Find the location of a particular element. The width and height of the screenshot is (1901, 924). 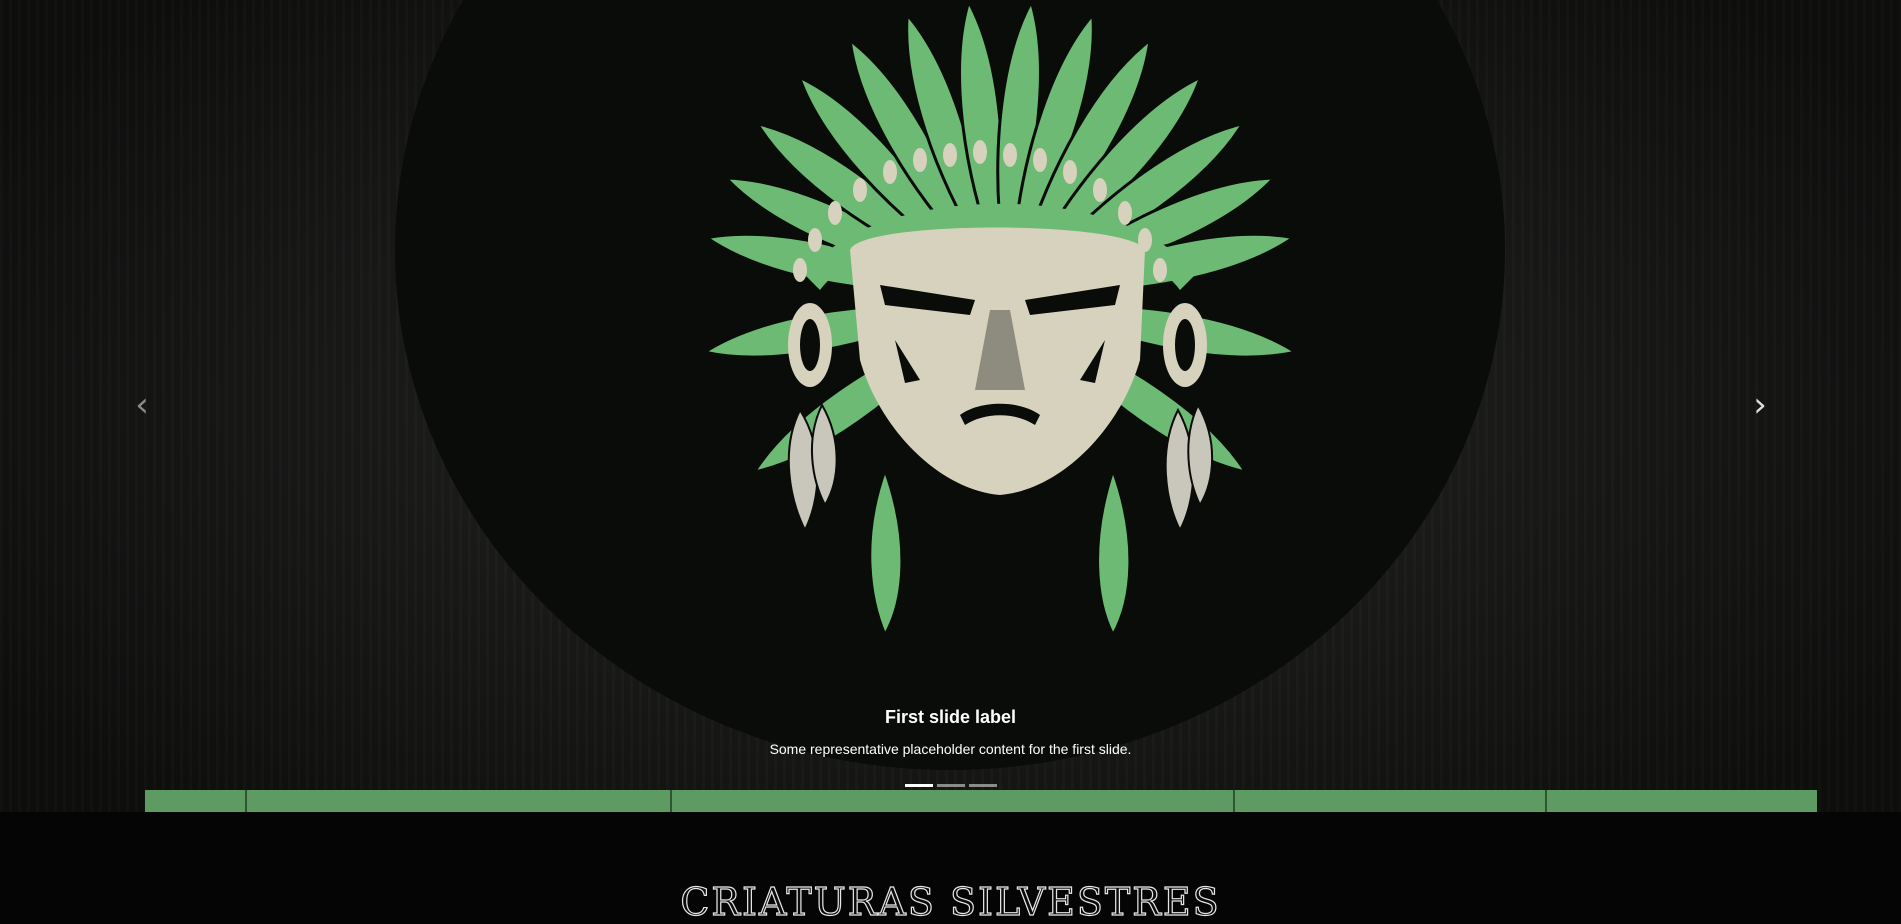

decorative-green-band is located at coordinates (981, 801).